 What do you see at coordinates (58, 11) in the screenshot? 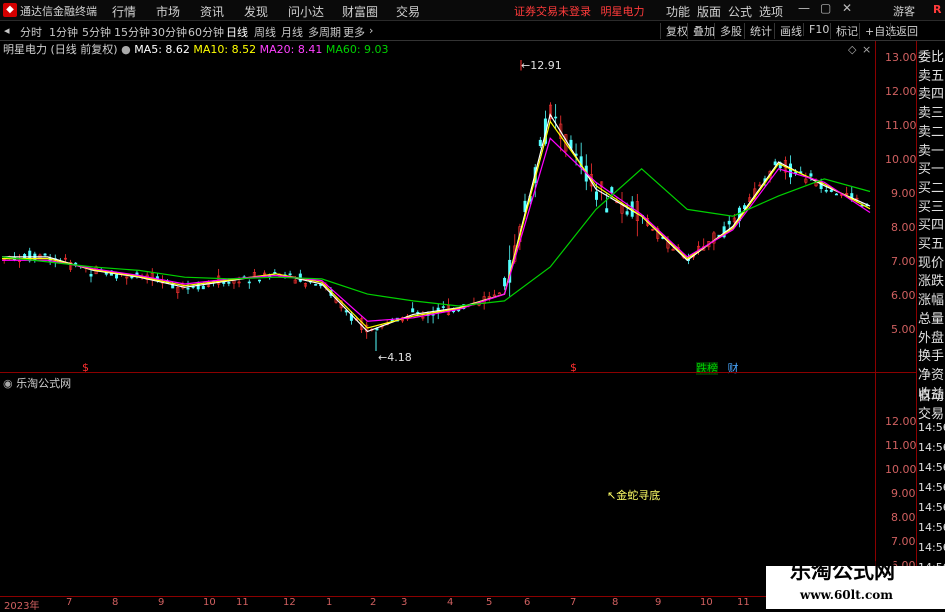
I see `app-title: 通达信金融终端` at bounding box center [58, 11].